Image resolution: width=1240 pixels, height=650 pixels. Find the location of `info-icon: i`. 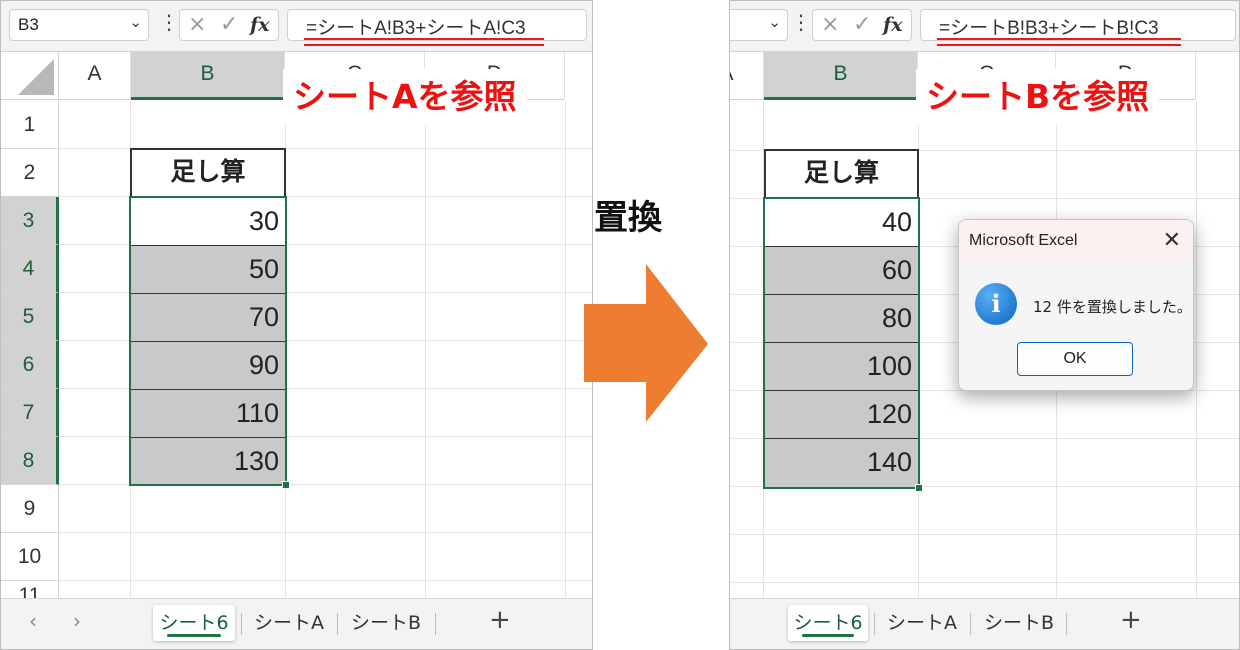

info-icon: i is located at coordinates (996, 304).